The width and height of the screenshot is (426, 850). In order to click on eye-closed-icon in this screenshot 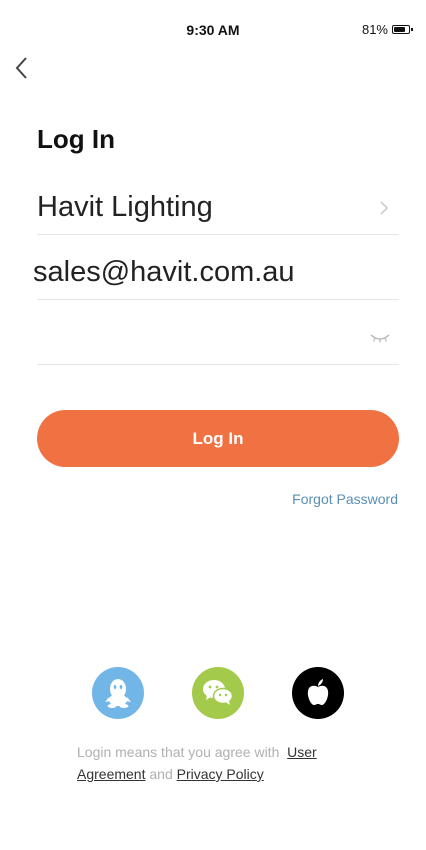, I will do `click(380, 338)`.